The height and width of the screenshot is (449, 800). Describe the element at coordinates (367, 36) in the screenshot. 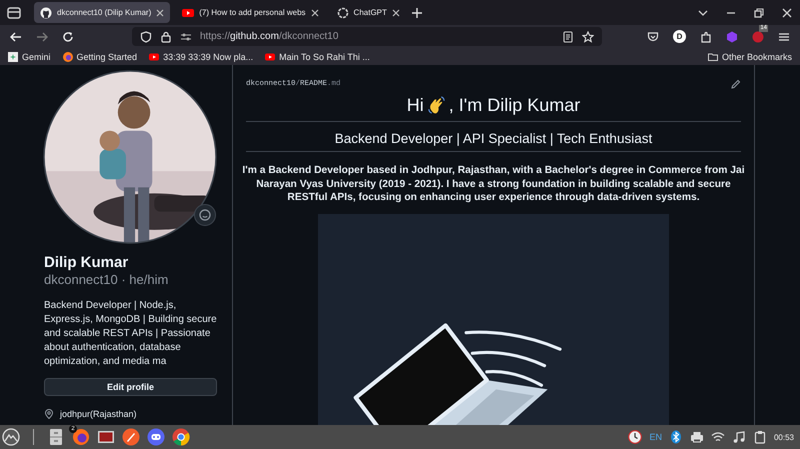

I see `address-bar: https://github.com/dkconnect10` at that location.